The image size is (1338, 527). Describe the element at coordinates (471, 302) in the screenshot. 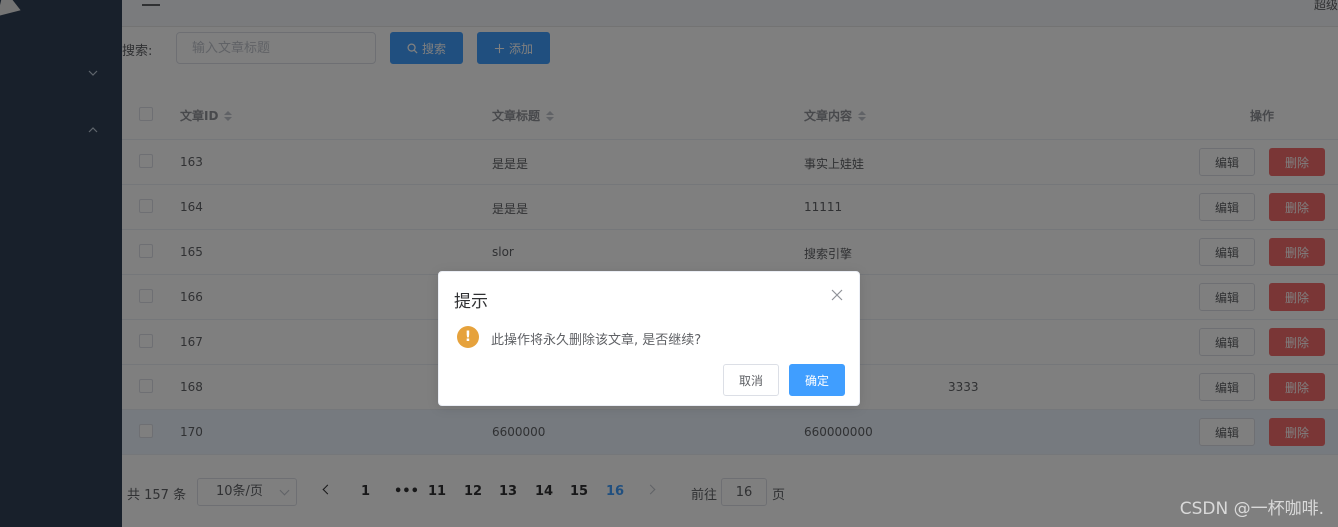

I see `dialog-title: 提示` at that location.